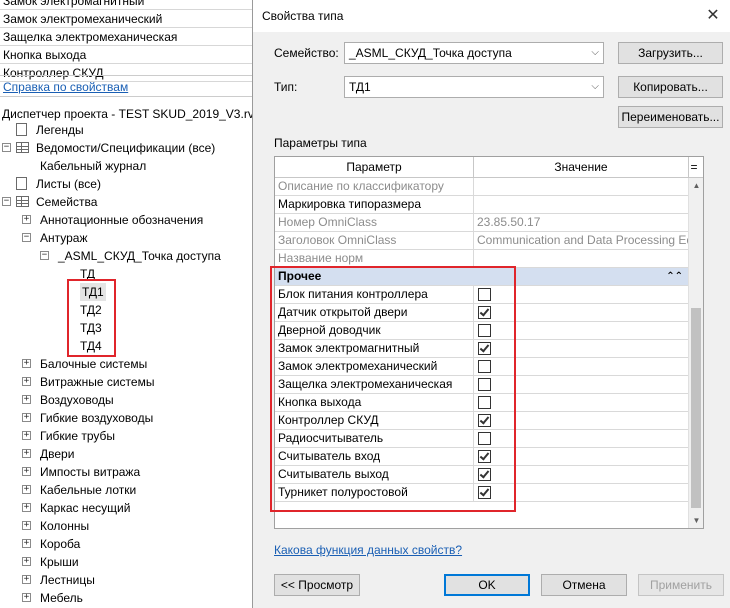  What do you see at coordinates (393, 389) in the screenshot?
I see `highlight-frame-parameters` at bounding box center [393, 389].